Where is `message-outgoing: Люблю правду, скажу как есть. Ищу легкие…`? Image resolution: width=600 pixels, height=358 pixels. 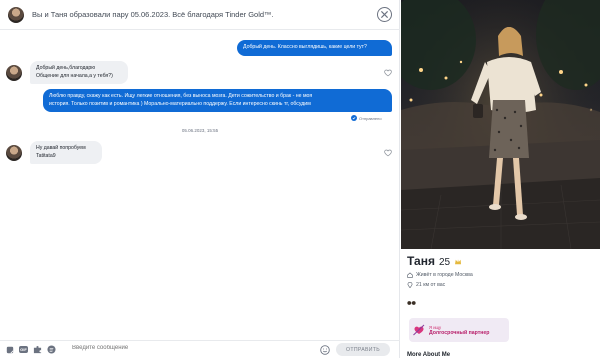 message-outgoing: Люблю правду, скажу как есть. Ищу легкие… is located at coordinates (217, 100).